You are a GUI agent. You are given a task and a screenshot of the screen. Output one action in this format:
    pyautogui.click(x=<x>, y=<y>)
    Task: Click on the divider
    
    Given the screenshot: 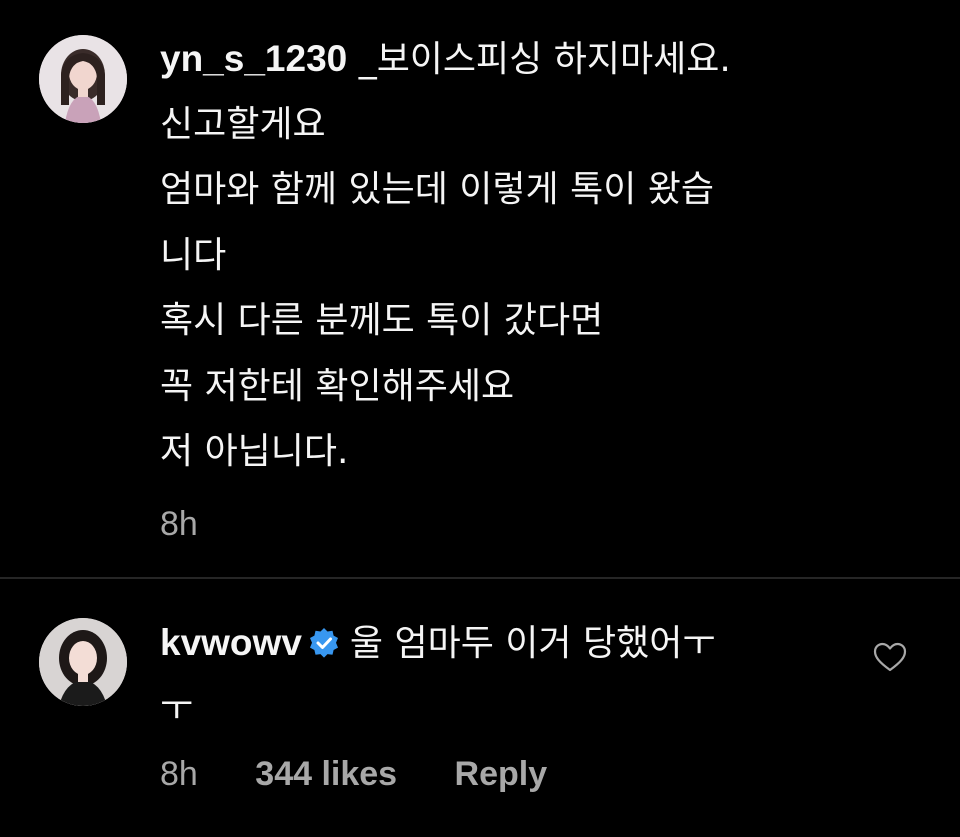 What is the action you would take?
    pyautogui.click(x=480, y=578)
    